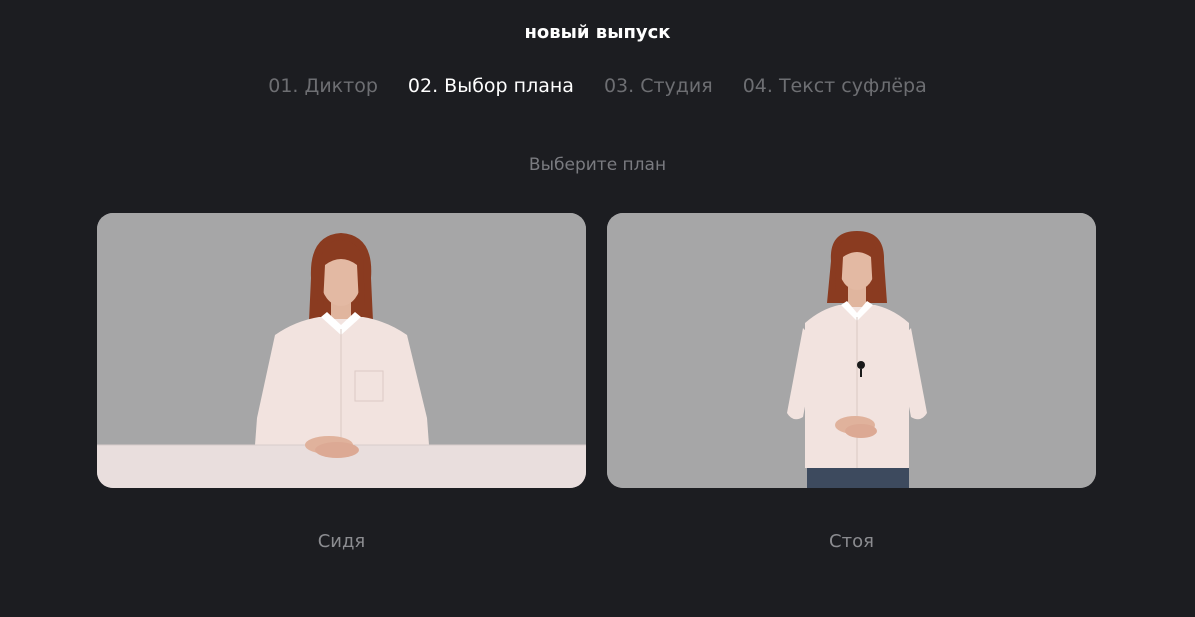 This screenshot has width=1195, height=617. What do you see at coordinates (658, 86) in the screenshot?
I see `step-studio: 03. Студия` at bounding box center [658, 86].